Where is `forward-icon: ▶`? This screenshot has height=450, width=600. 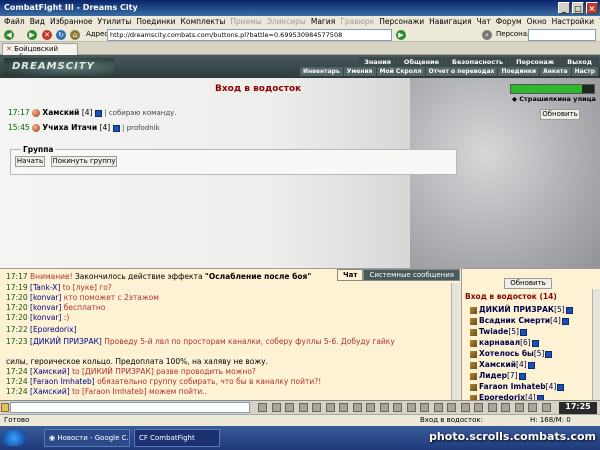
forward-icon: ▶ is located at coordinates (32, 35).